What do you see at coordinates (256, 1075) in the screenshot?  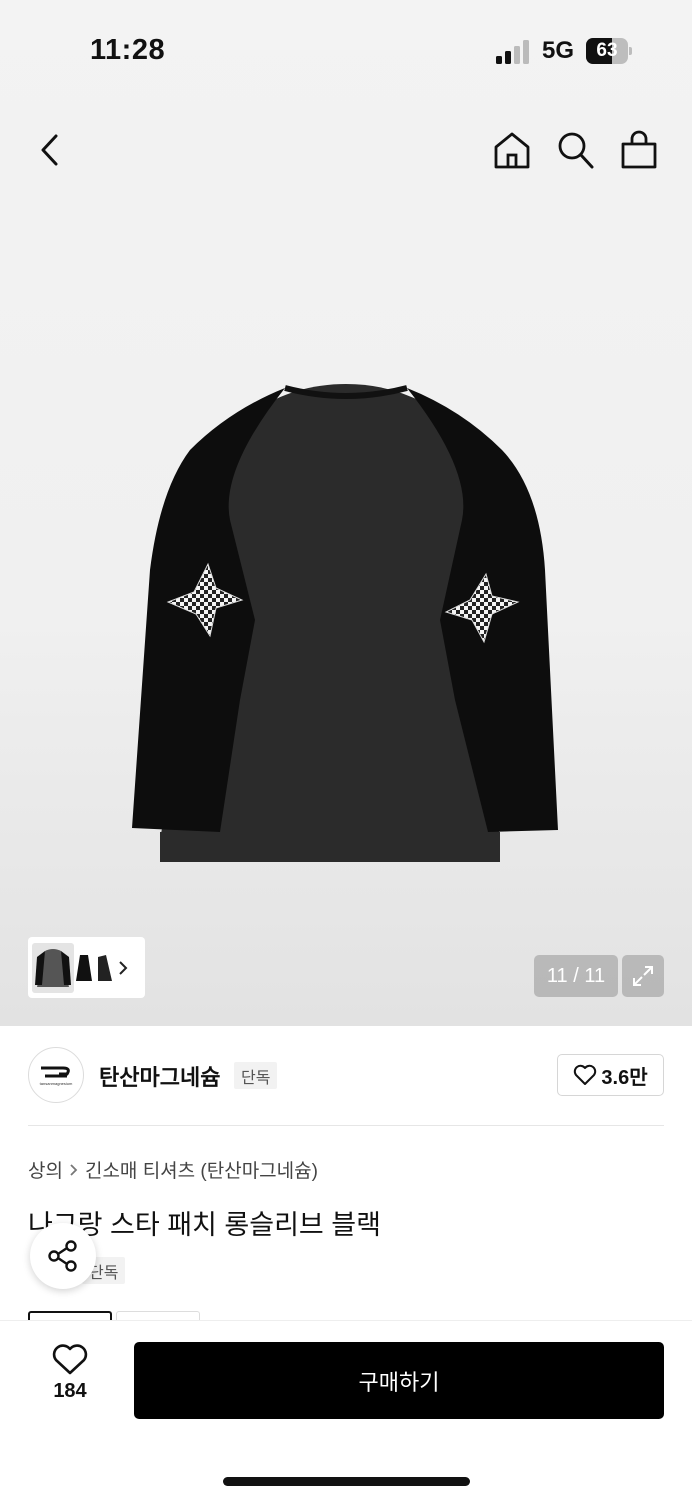 I see `exclusive-badge: 단독` at bounding box center [256, 1075].